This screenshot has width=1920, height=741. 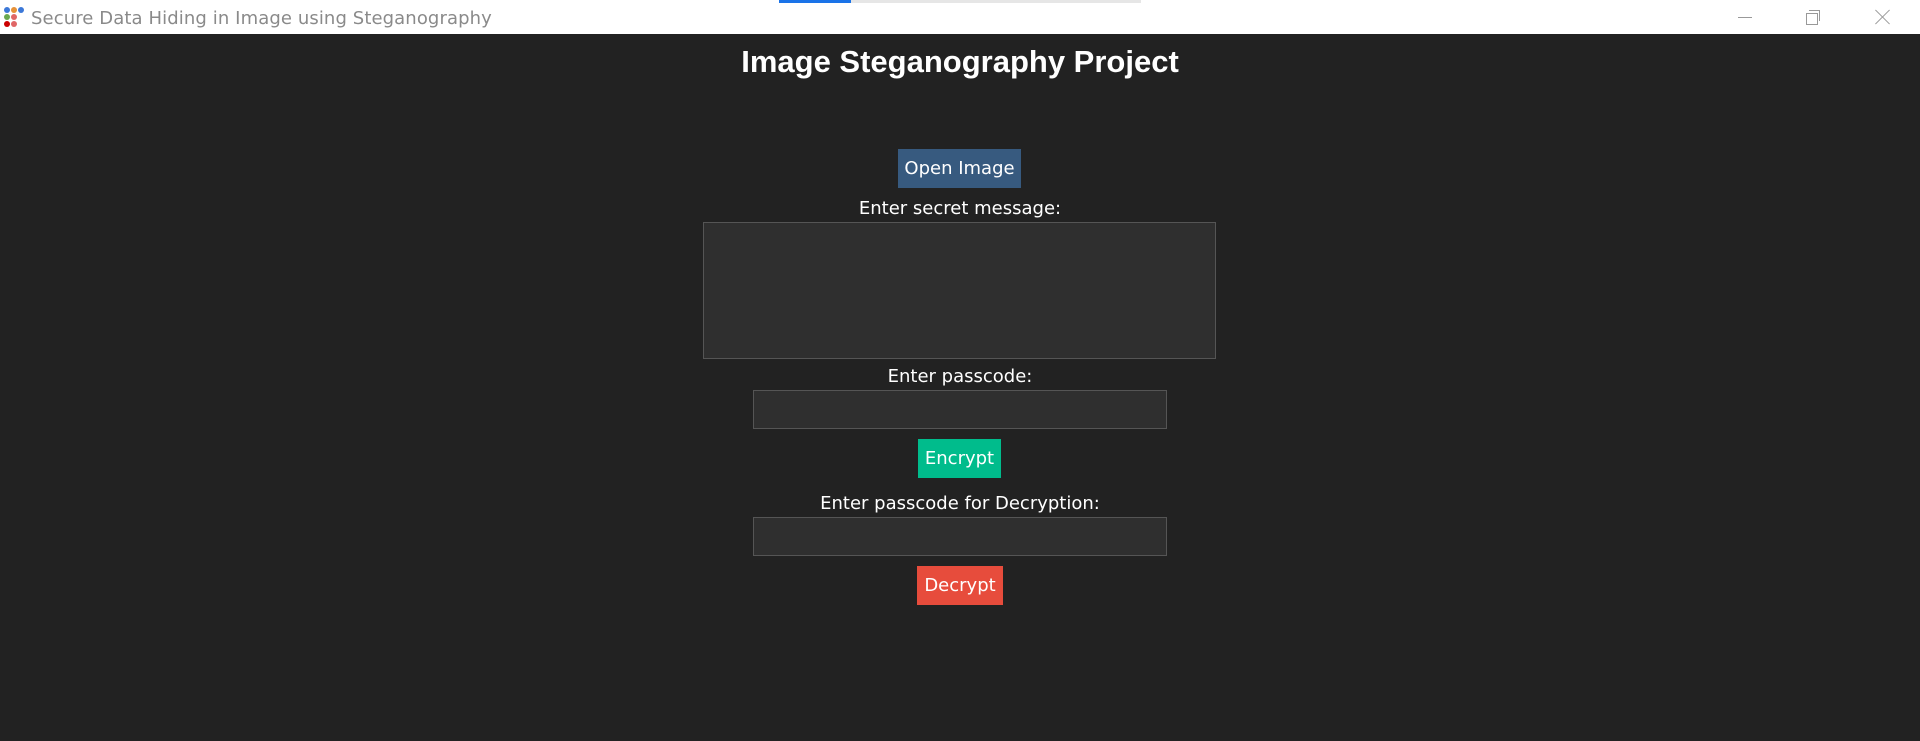 I want to click on decryption-passcode-input, so click(x=960, y=536).